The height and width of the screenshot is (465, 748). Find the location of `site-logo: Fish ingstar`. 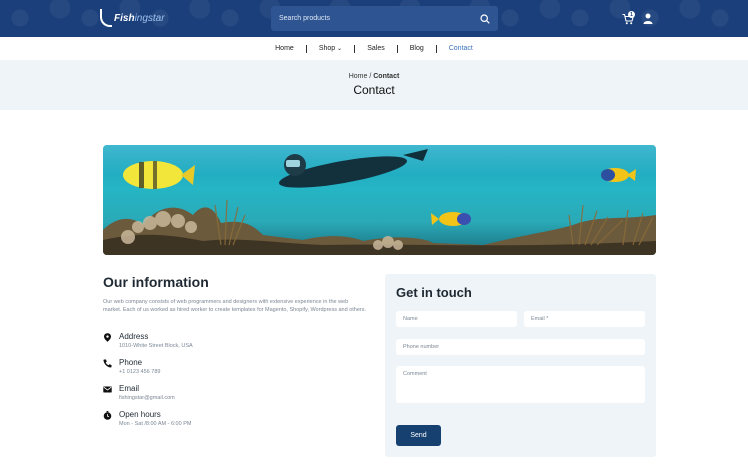

site-logo: Fish ingstar is located at coordinates (132, 18).